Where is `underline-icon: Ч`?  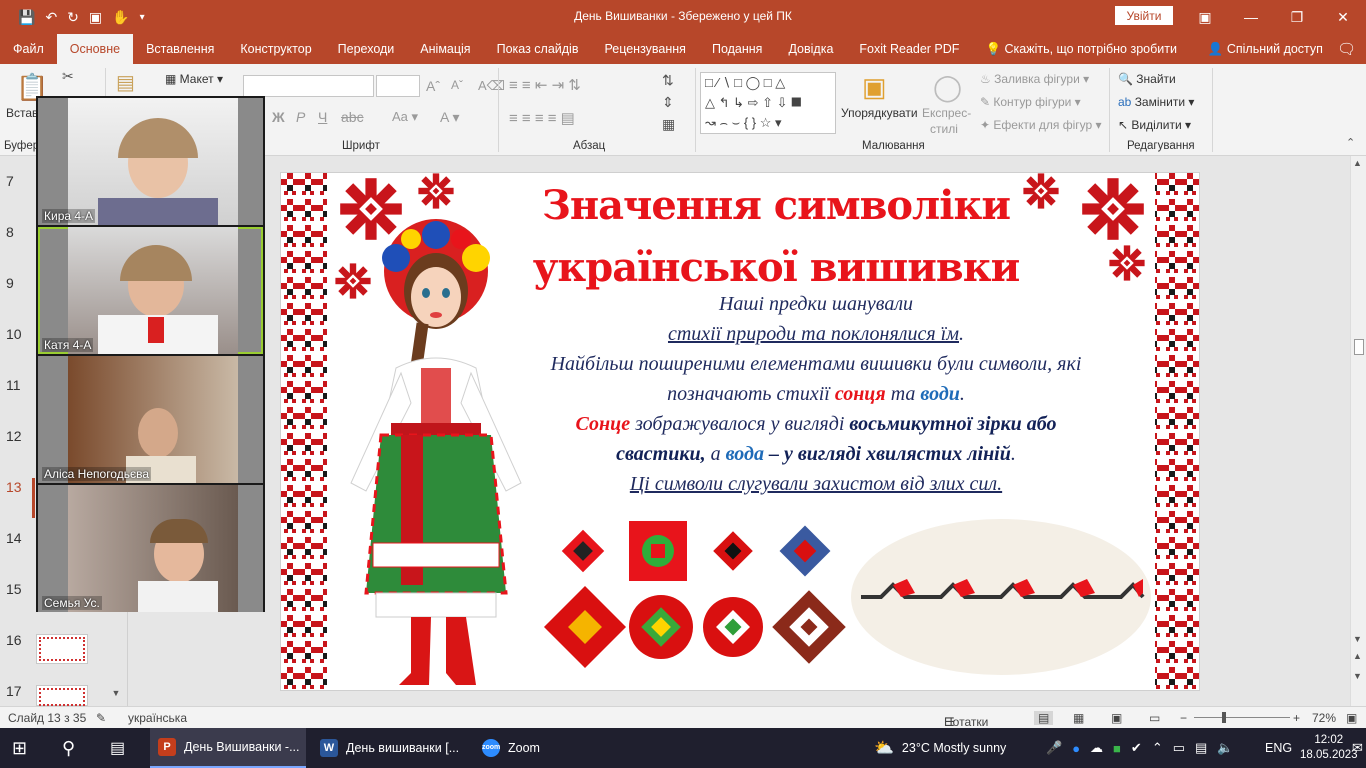 underline-icon: Ч is located at coordinates (322, 117).